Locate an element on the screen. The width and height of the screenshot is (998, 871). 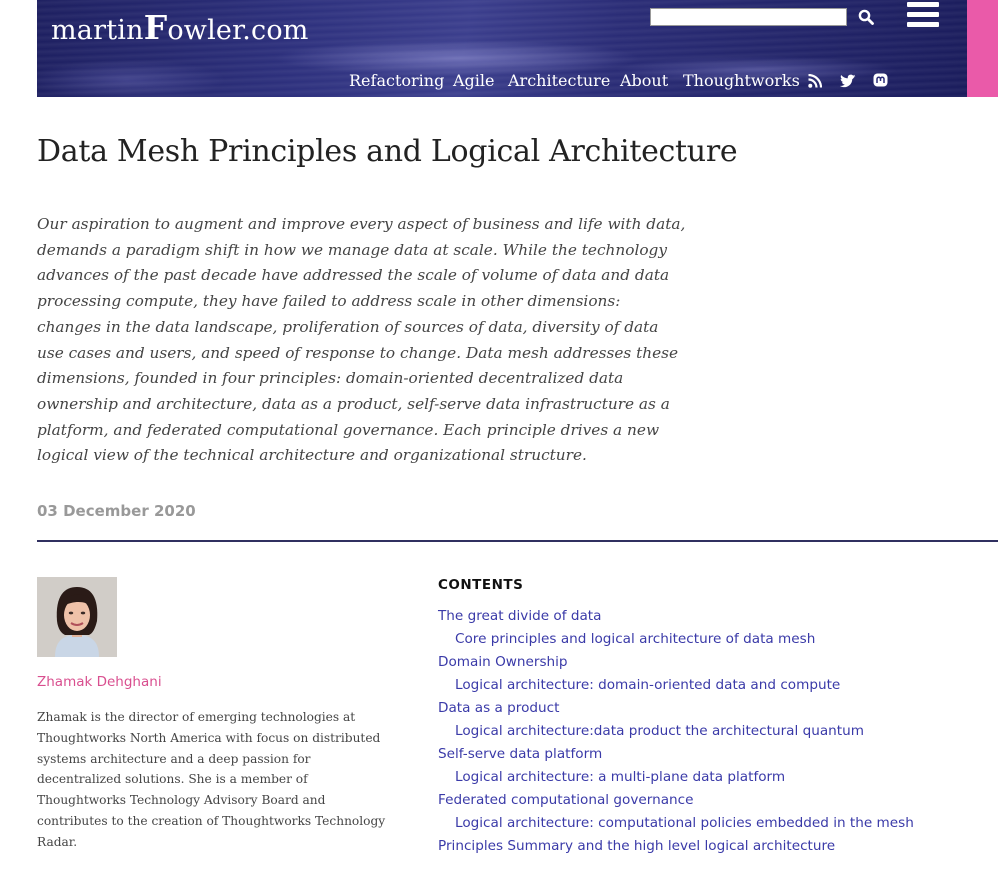
rss-icon is located at coordinates (815, 82).